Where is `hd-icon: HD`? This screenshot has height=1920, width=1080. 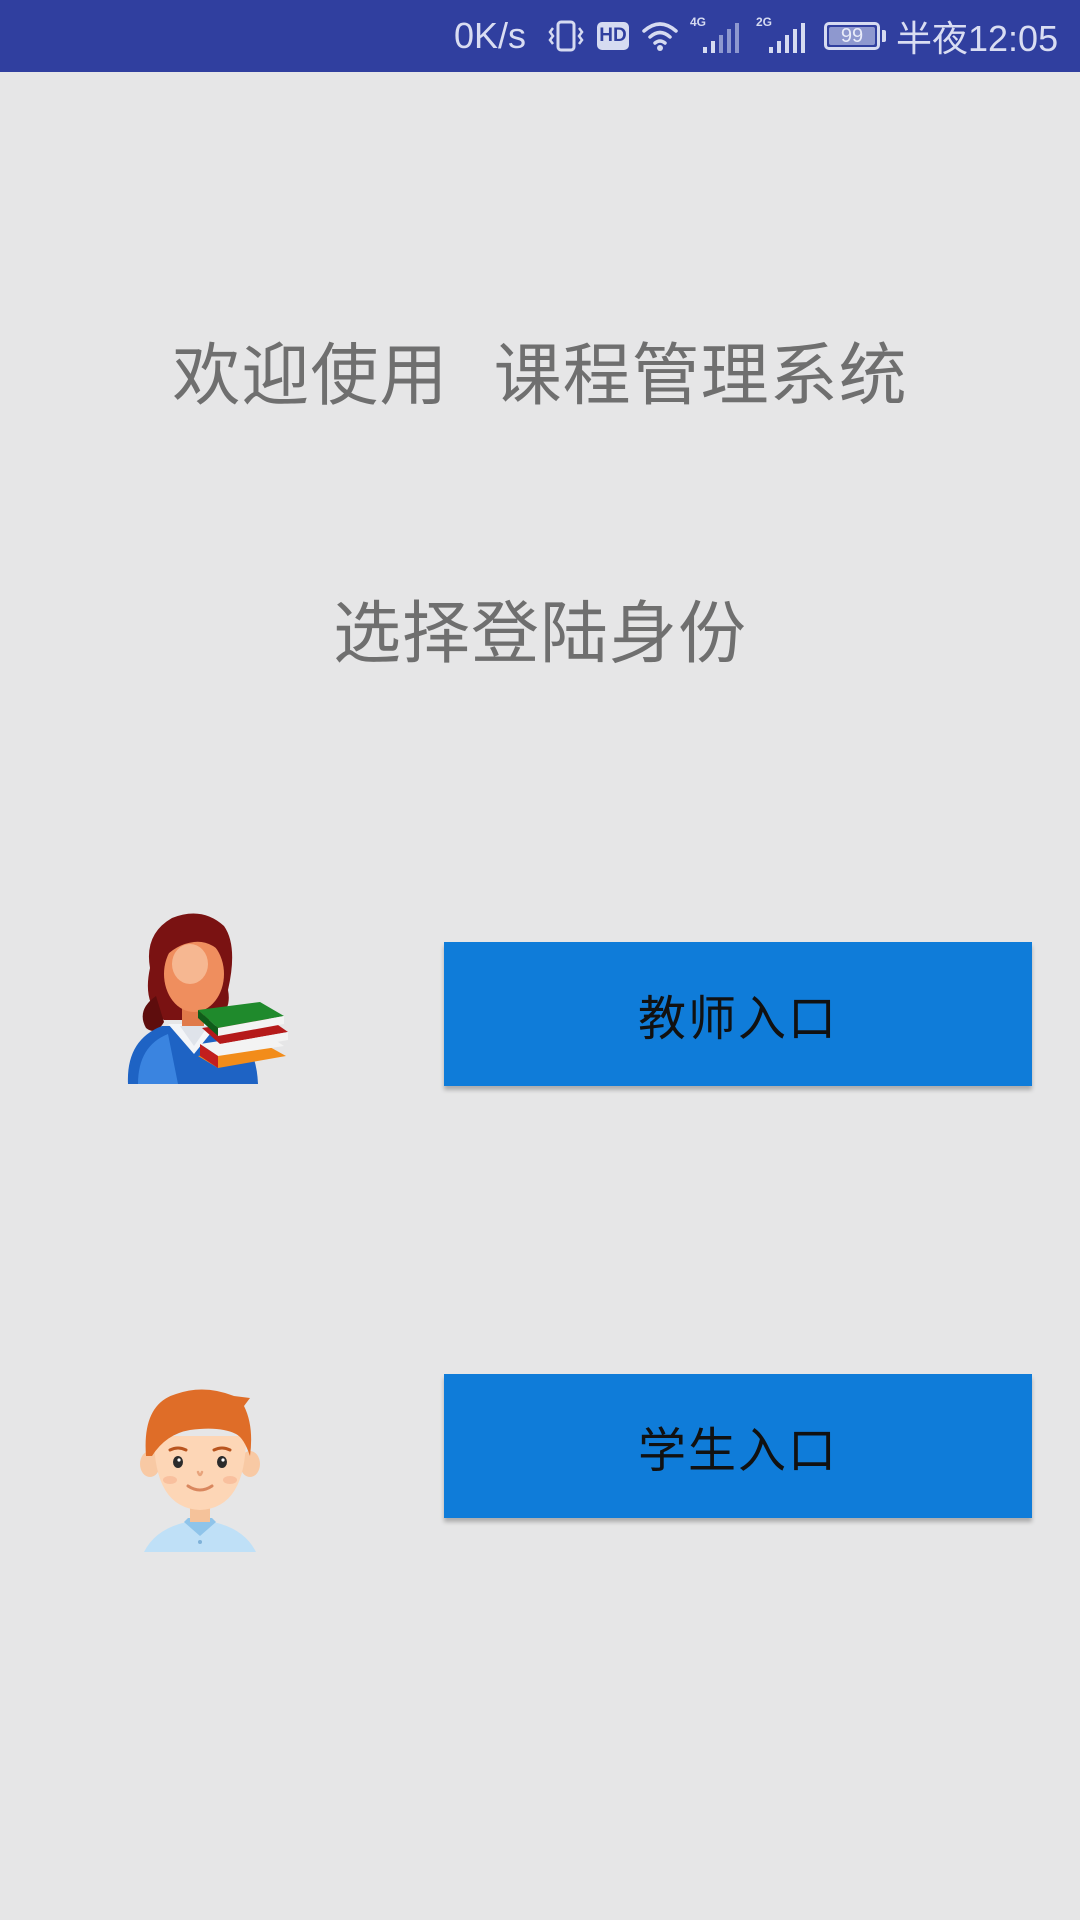 hd-icon: HD is located at coordinates (613, 36).